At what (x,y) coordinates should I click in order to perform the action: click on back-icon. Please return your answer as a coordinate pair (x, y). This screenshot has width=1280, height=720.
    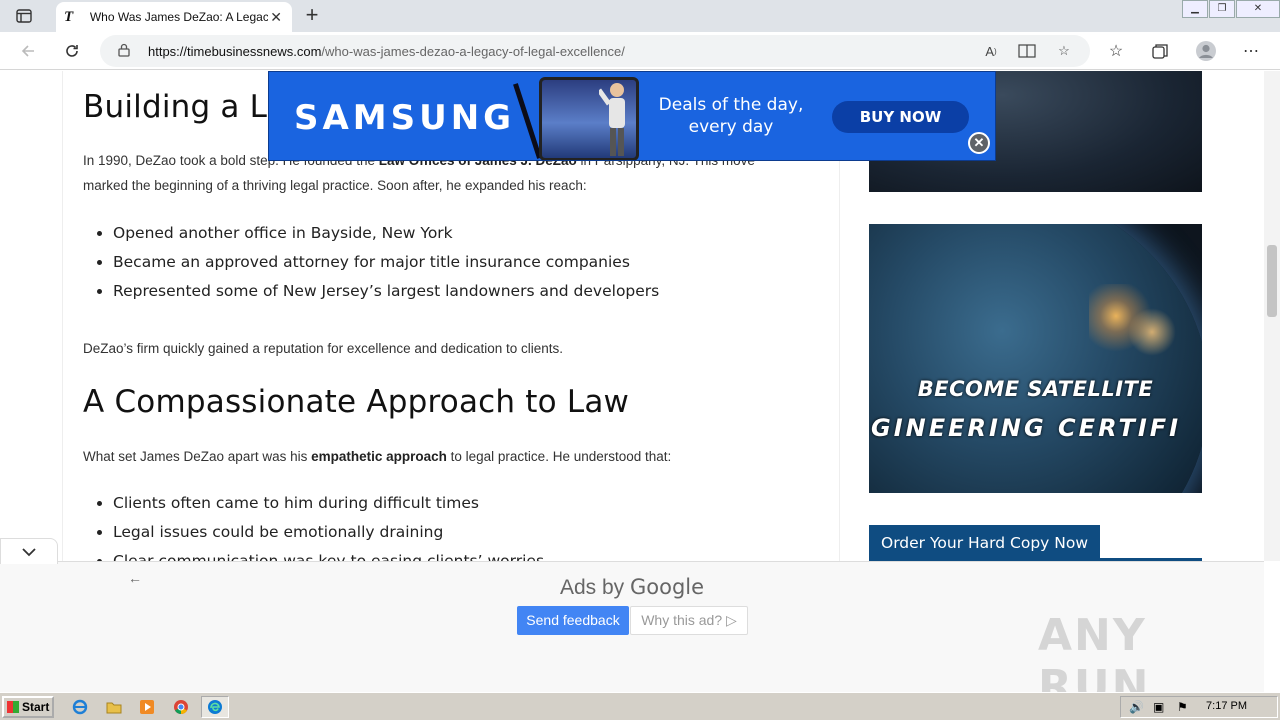
    Looking at the image, I should click on (28, 51).